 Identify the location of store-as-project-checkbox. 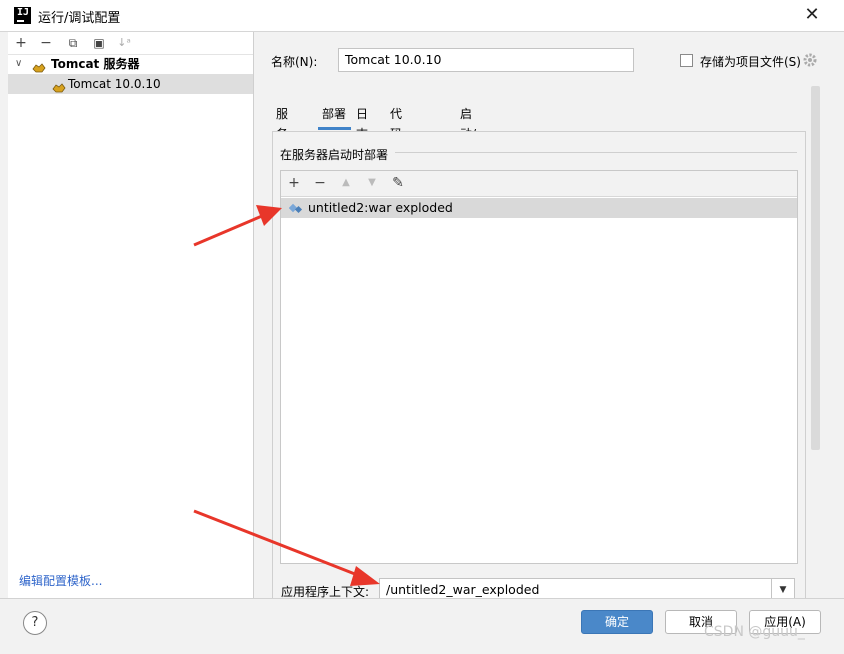
(686, 60).